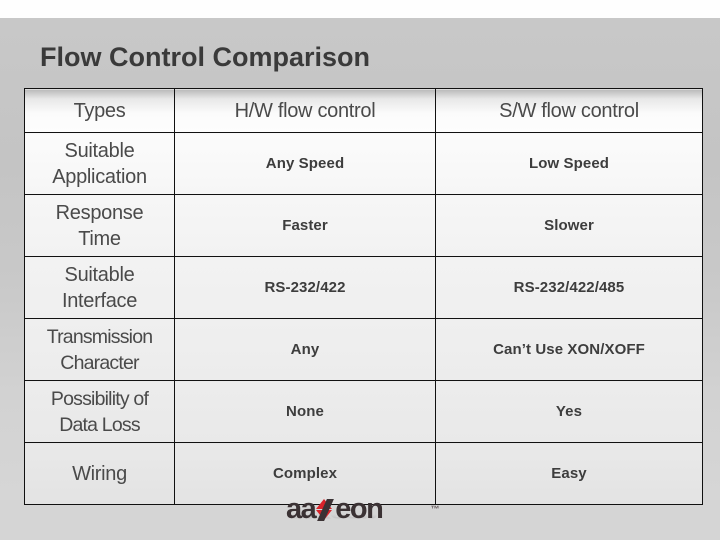 The width and height of the screenshot is (720, 540). Describe the element at coordinates (569, 349) in the screenshot. I see `cell-sw: Can’t Use XON/XOFF` at that location.